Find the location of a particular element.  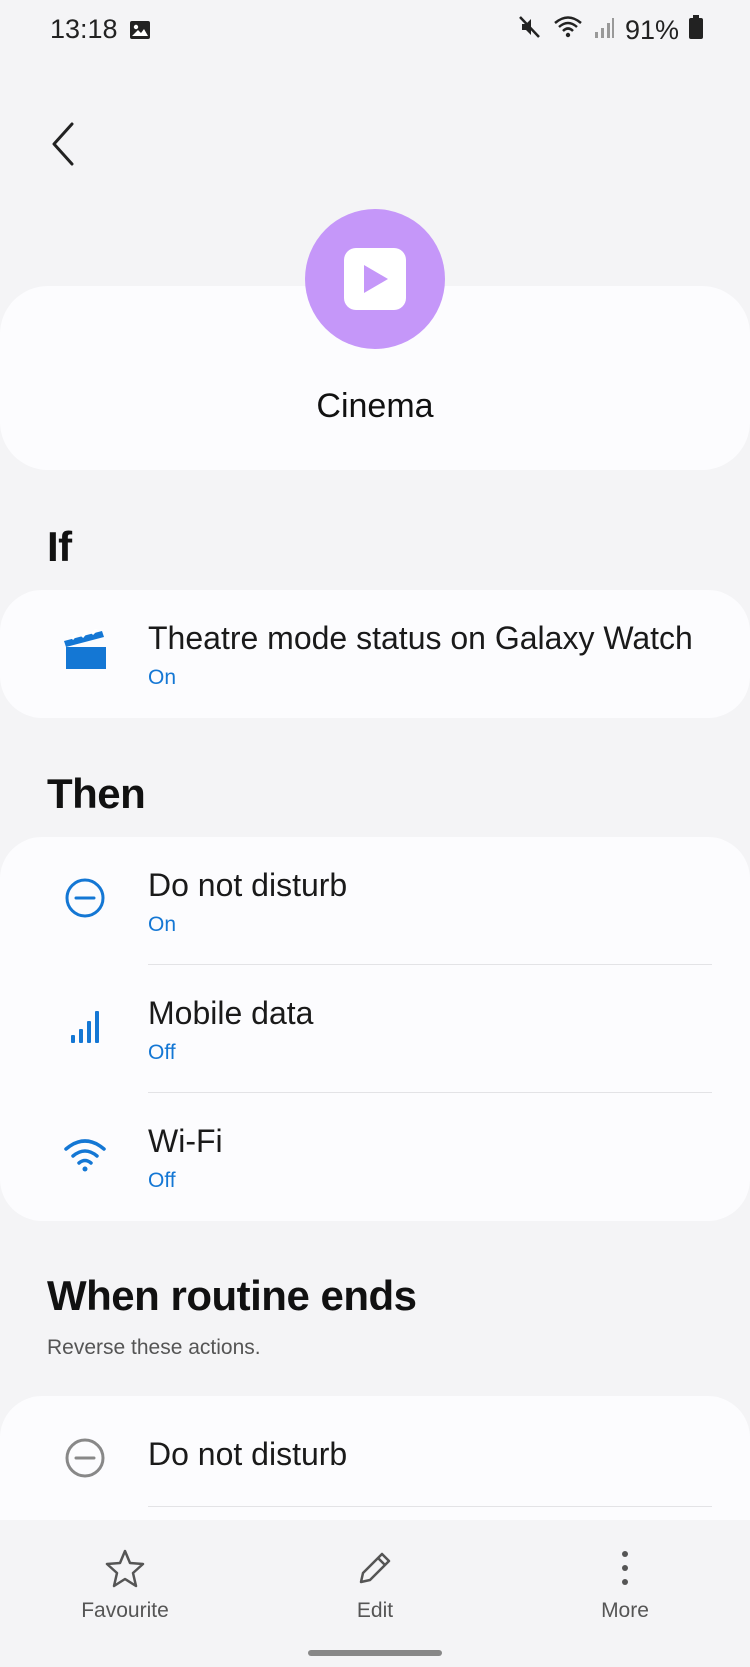

list-item-title: Theatre mode status on Galaxy Watch is located at coordinates (420, 638).